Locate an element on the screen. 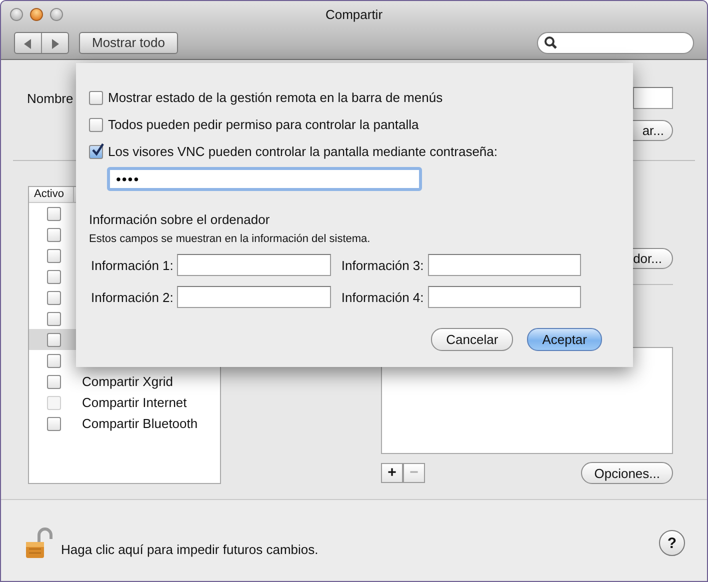 The image size is (708, 582). option-label: Los visores VNC pueden controlar la pantalla mediante contraseña: is located at coordinates (303, 151).